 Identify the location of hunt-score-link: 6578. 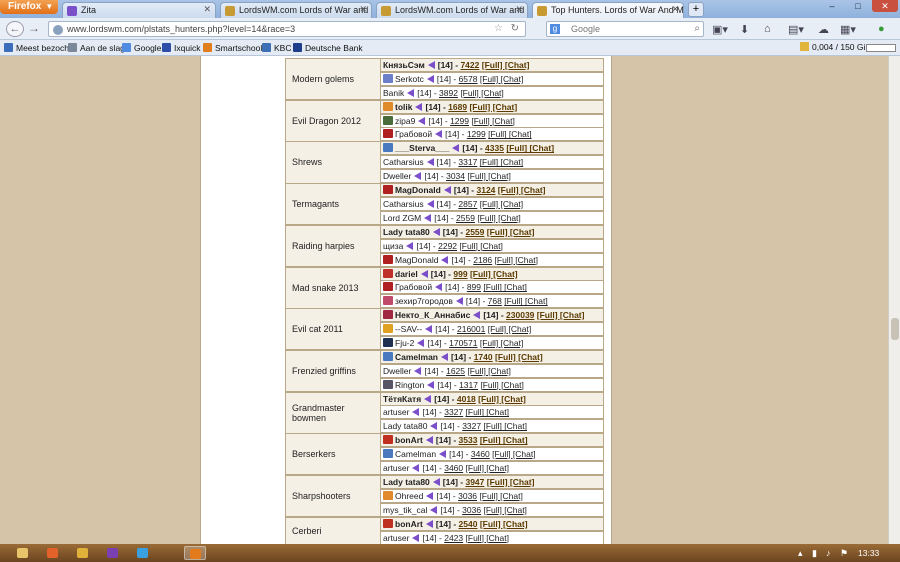
(468, 79).